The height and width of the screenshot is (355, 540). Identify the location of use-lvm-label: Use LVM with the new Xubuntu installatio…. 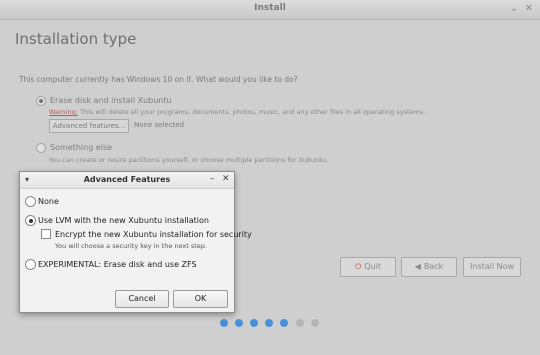
(123, 220).